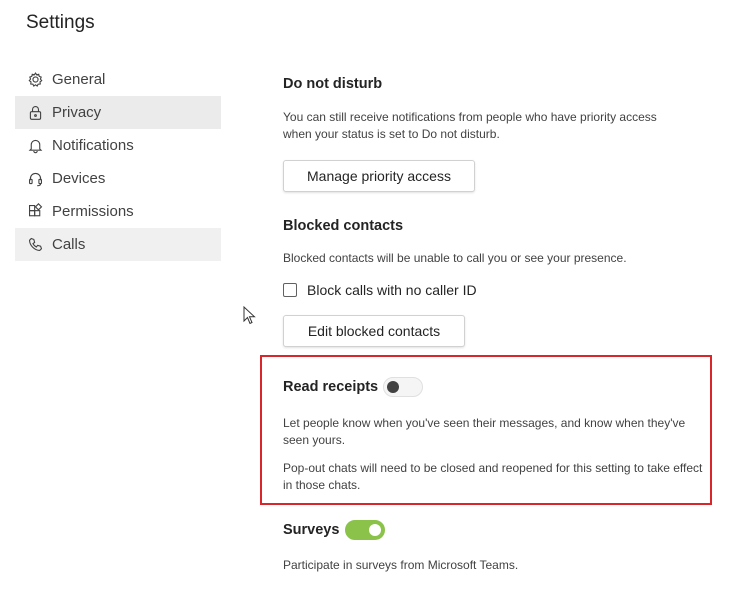 This screenshot has width=751, height=595. What do you see at coordinates (249, 315) in the screenshot?
I see `mouse-cursor-icon` at bounding box center [249, 315].